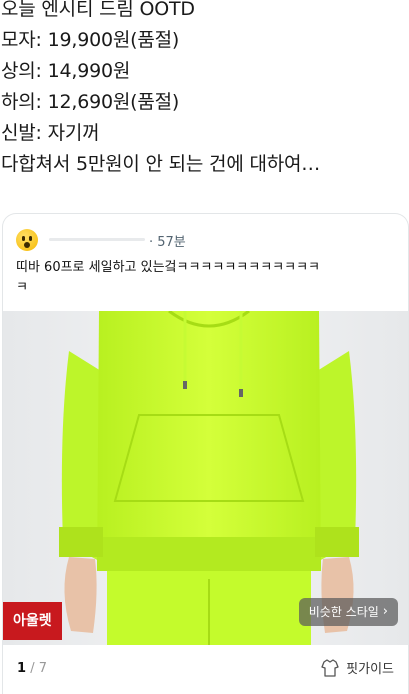 The width and height of the screenshot is (409, 694). I want to click on image-pager: 1 / 7, so click(32, 668).